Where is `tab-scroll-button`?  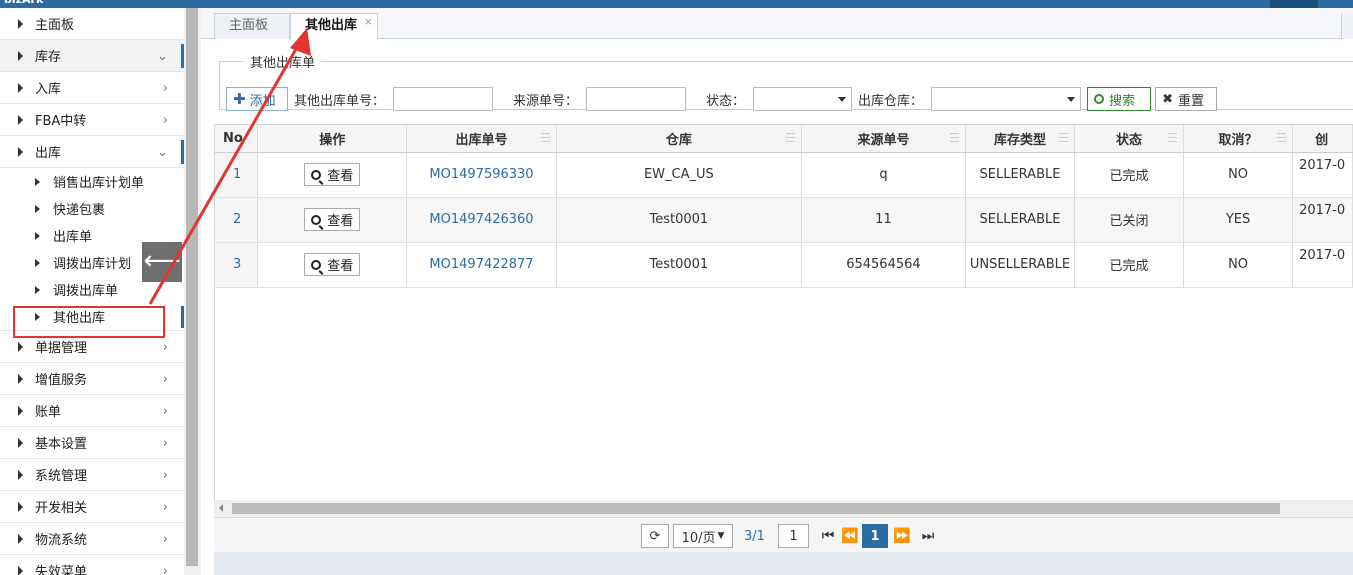
tab-scroll-button is located at coordinates (1347, 26).